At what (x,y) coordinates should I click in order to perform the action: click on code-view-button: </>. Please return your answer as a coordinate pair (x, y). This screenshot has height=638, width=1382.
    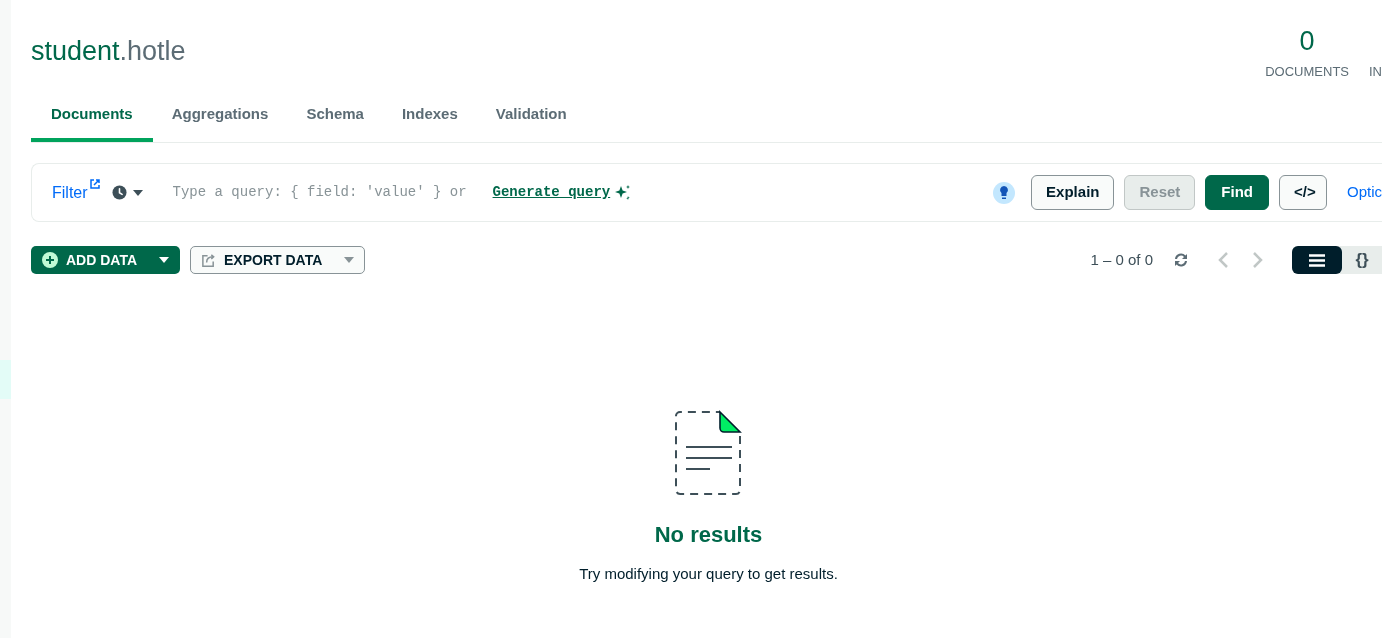
    Looking at the image, I should click on (1303, 192).